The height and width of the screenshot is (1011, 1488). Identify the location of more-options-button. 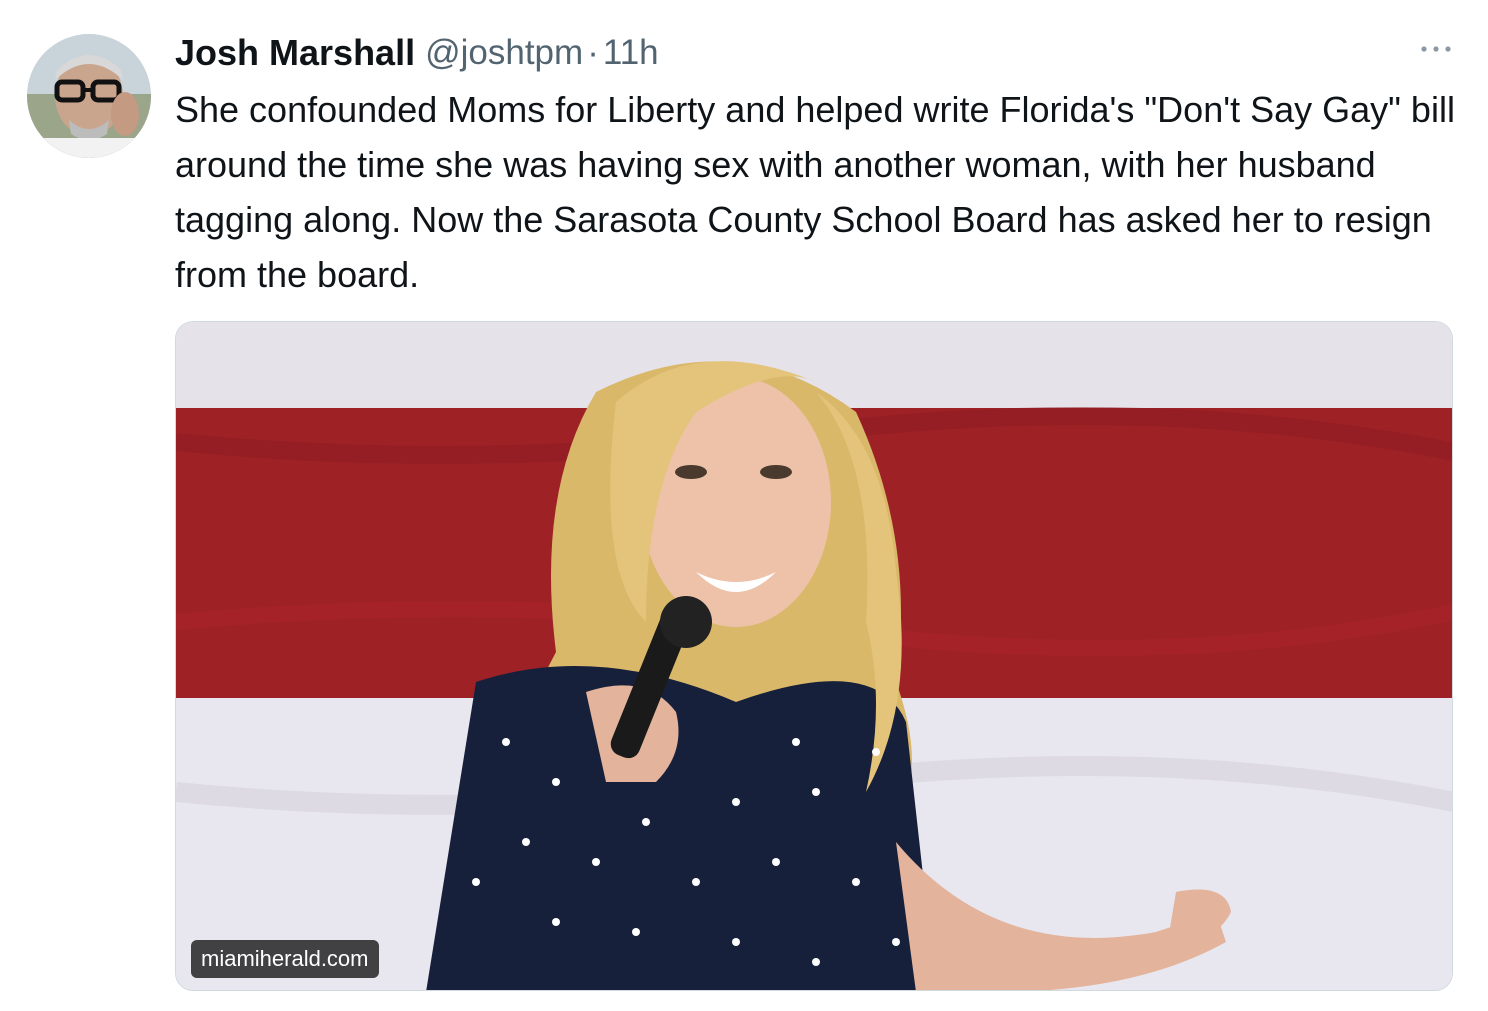
(1436, 49).